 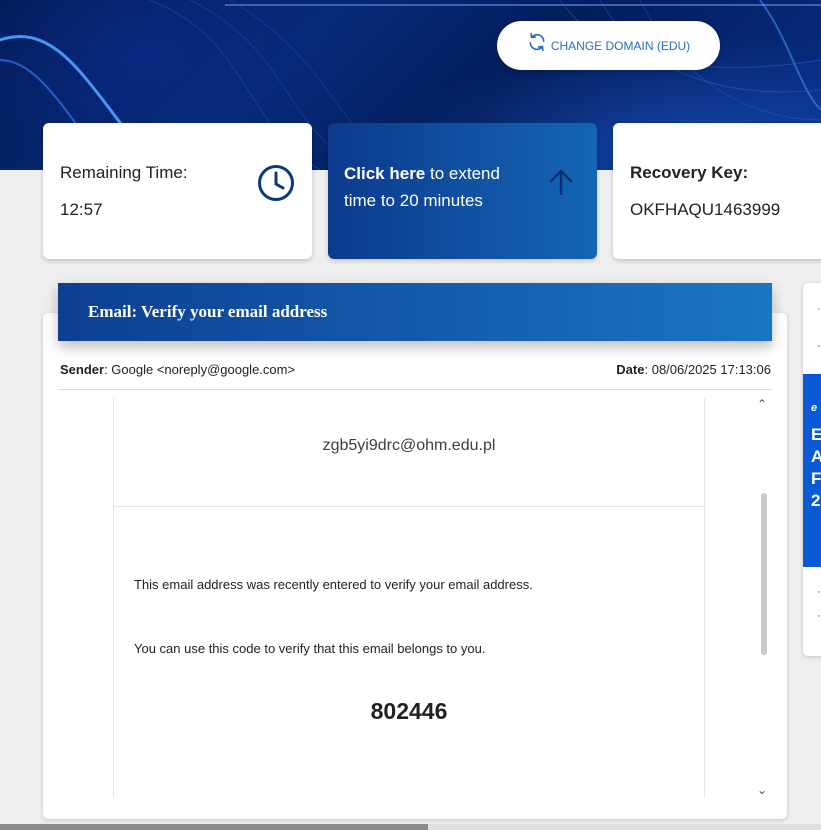 I want to click on chevron-down-icon: ⌄, so click(x=762, y=790).